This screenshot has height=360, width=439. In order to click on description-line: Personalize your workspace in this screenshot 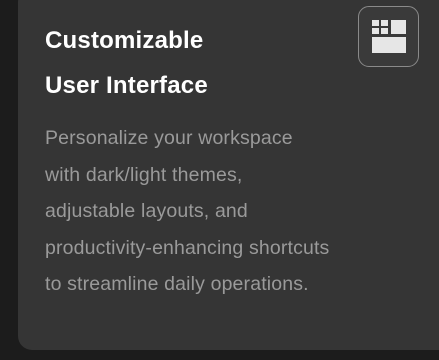, I will do `click(169, 138)`.